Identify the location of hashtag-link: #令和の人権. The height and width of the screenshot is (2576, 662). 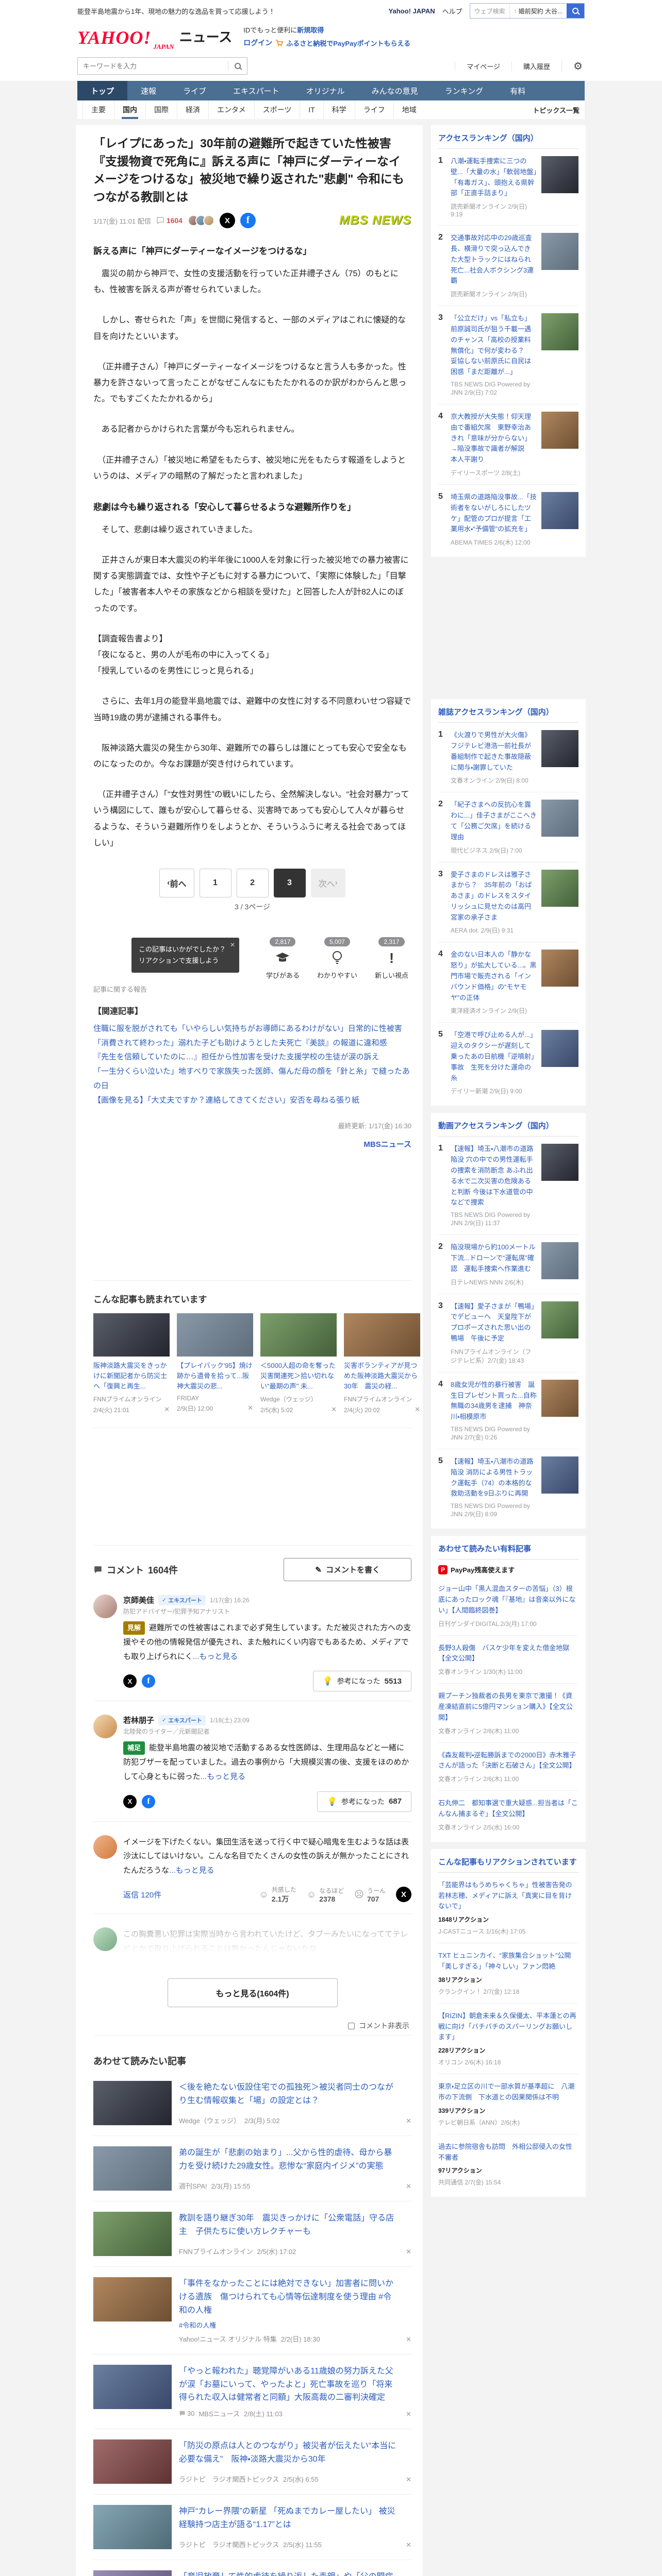
(289, 2325).